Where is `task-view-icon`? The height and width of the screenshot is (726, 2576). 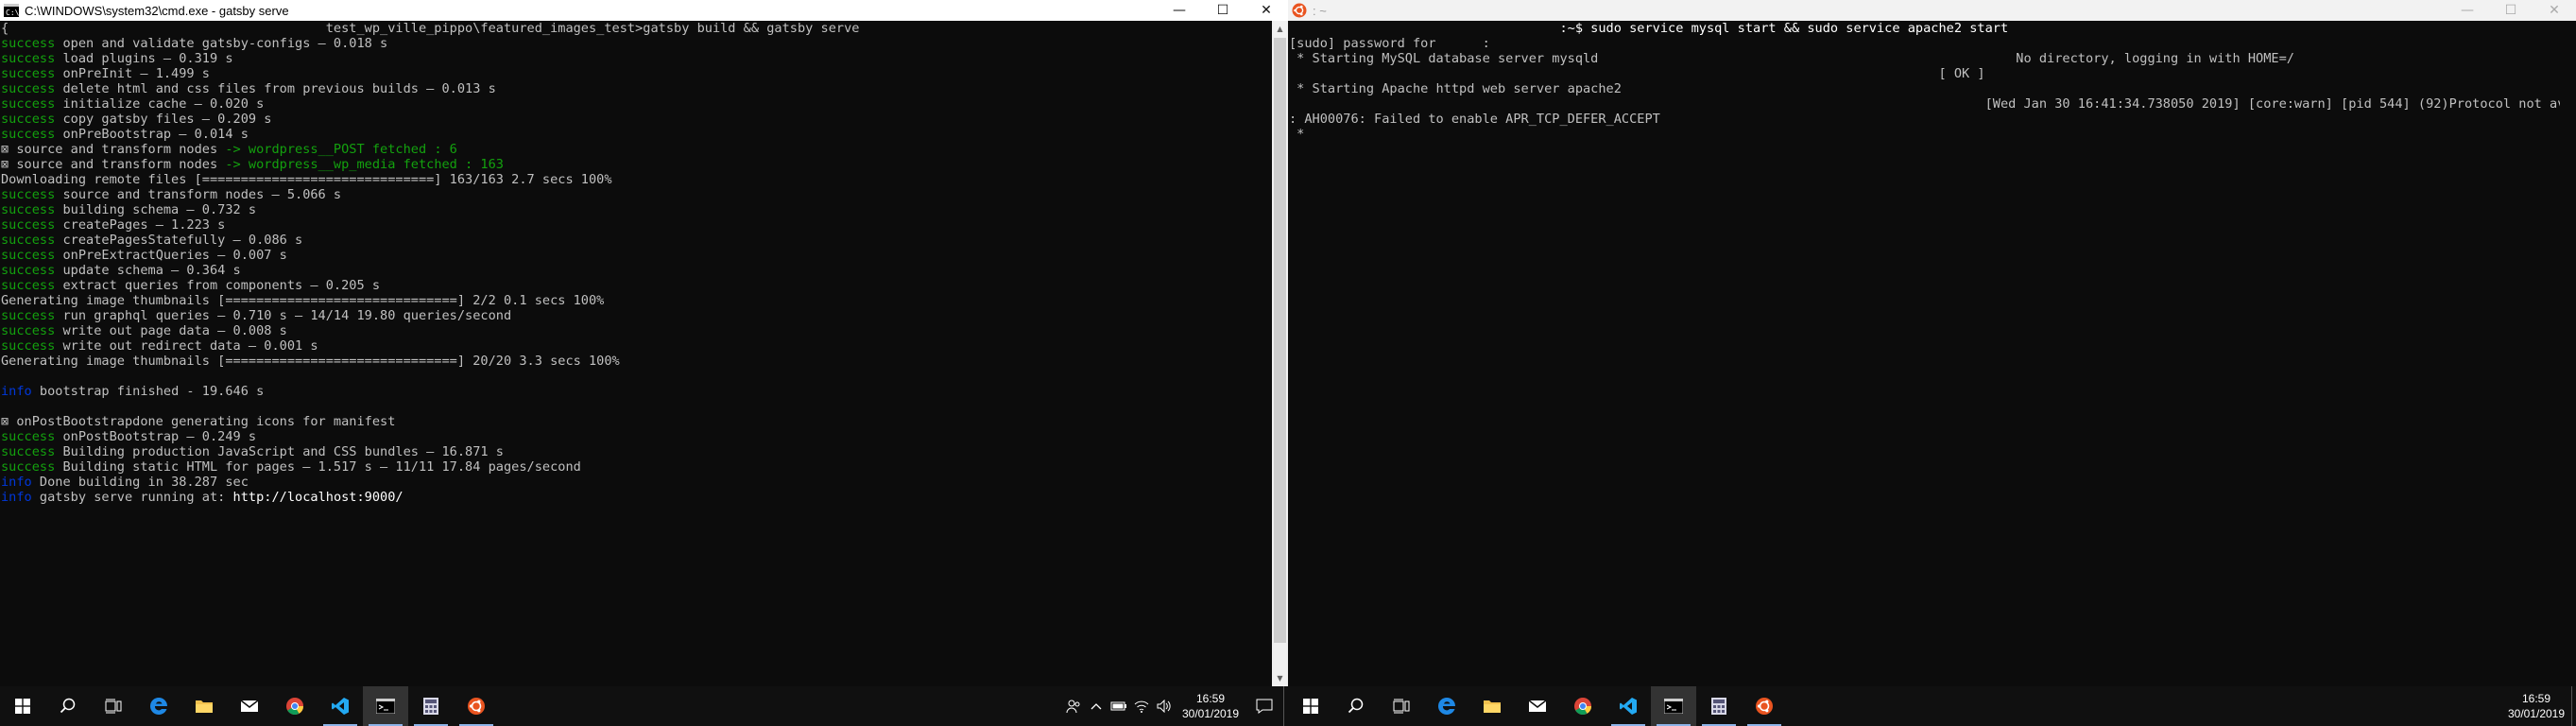 task-view-icon is located at coordinates (1401, 706).